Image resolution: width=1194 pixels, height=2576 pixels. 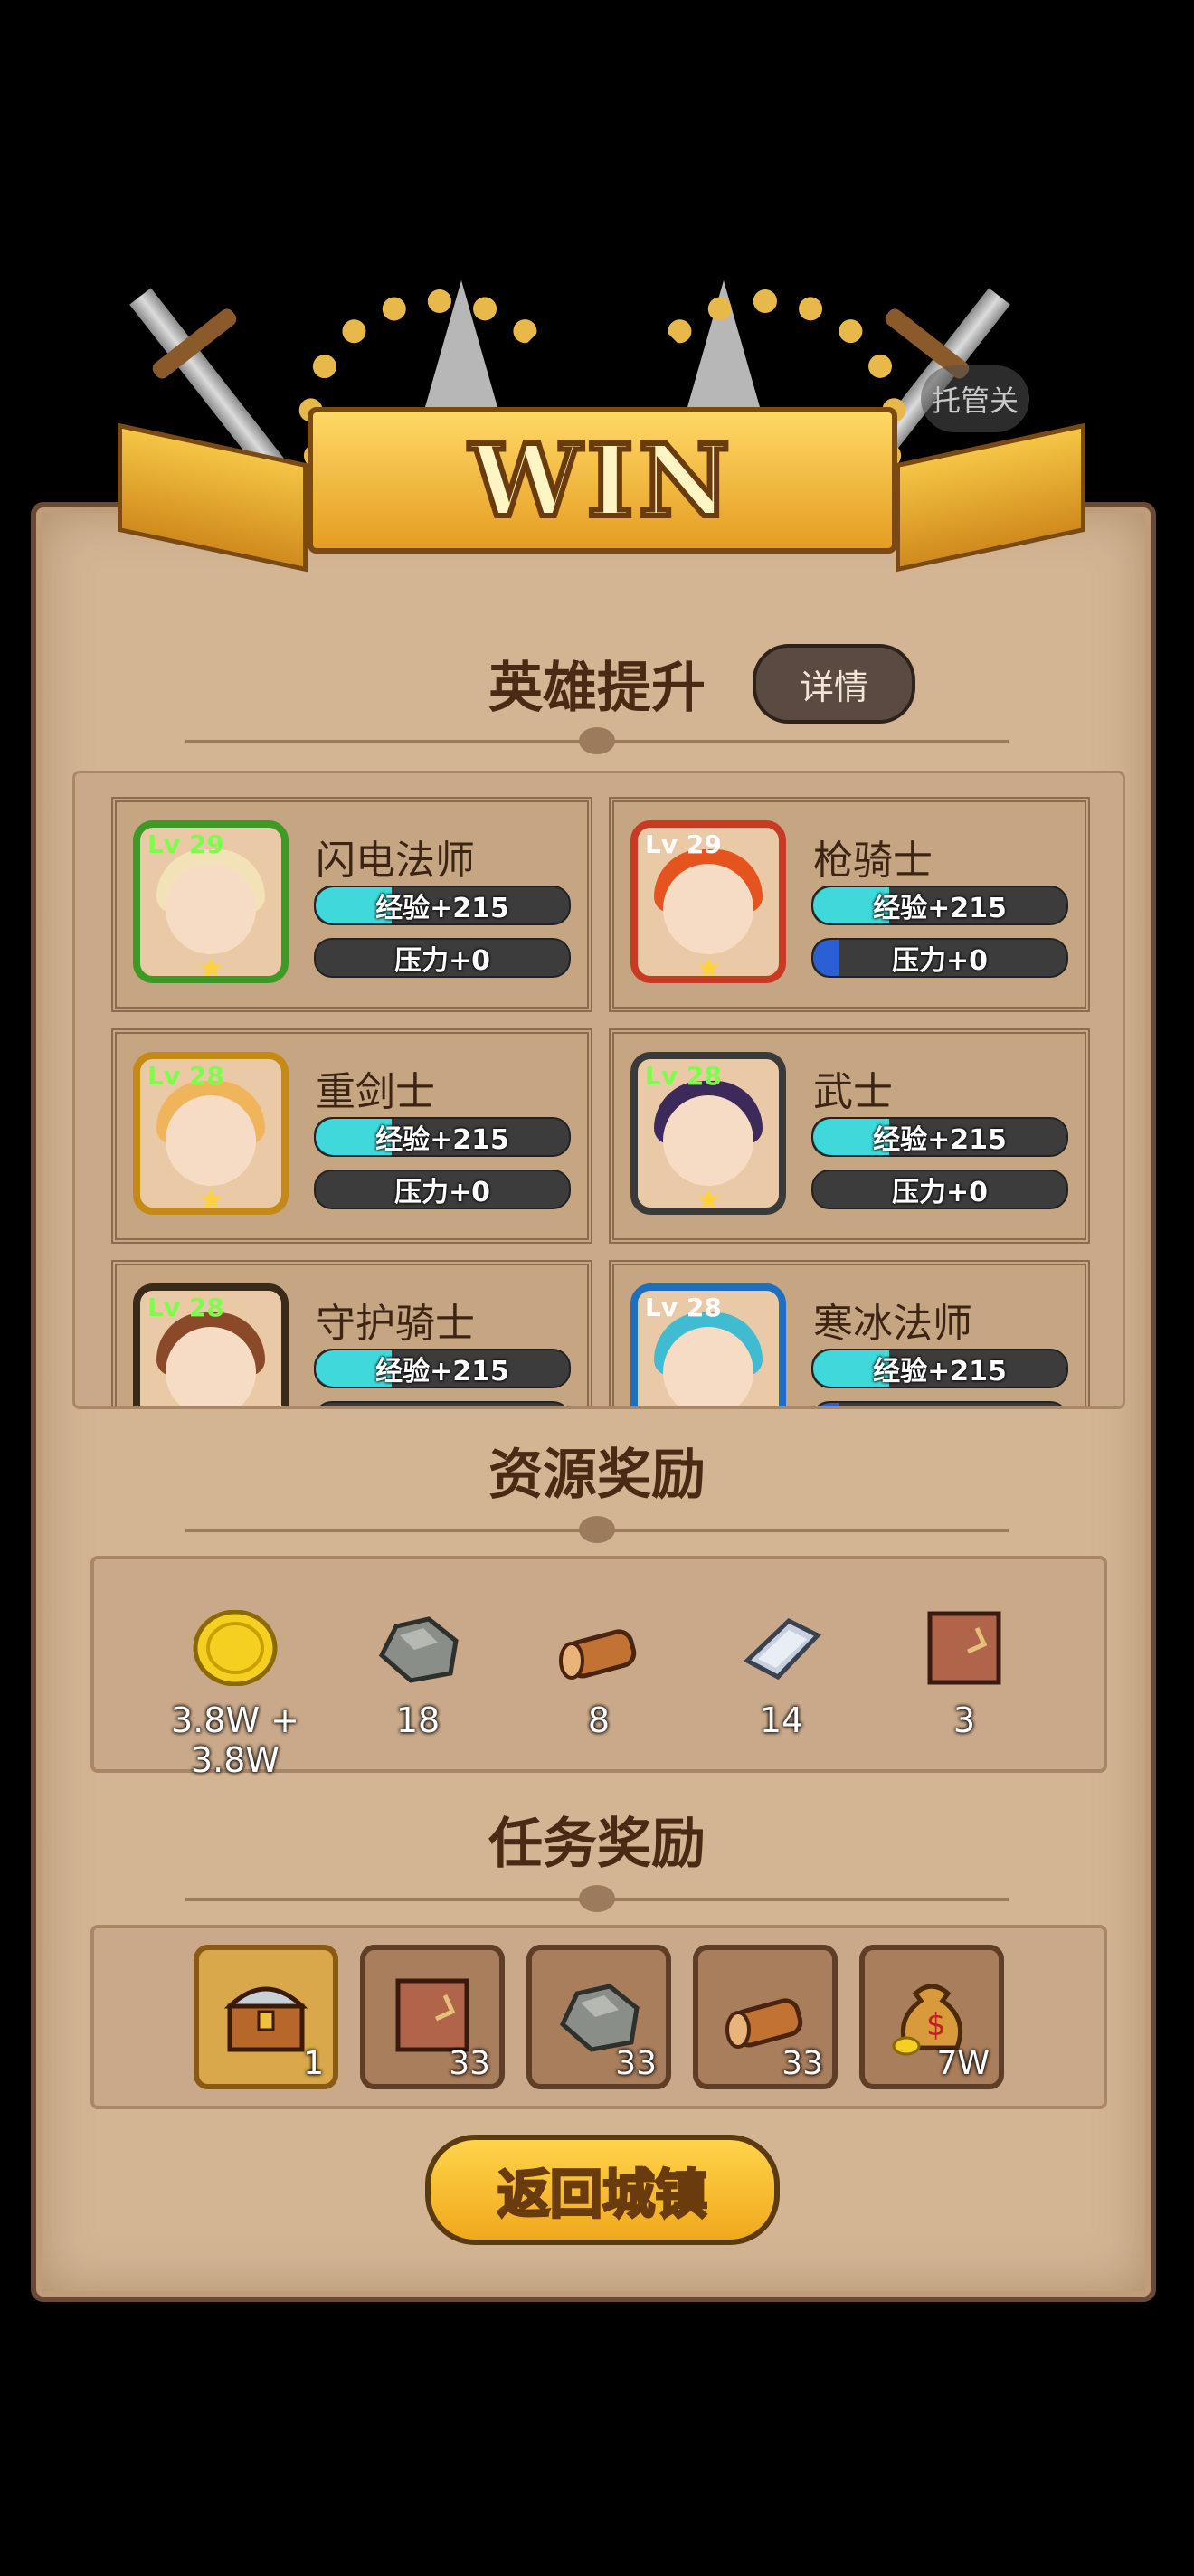 I want to click on auto-battle-button: 托管关, so click(x=975, y=399).